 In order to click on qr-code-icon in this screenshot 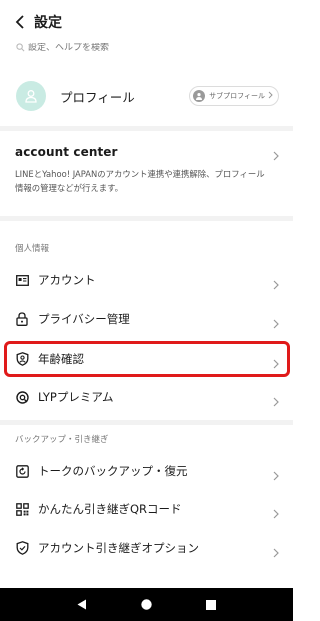, I will do `click(22, 509)`.